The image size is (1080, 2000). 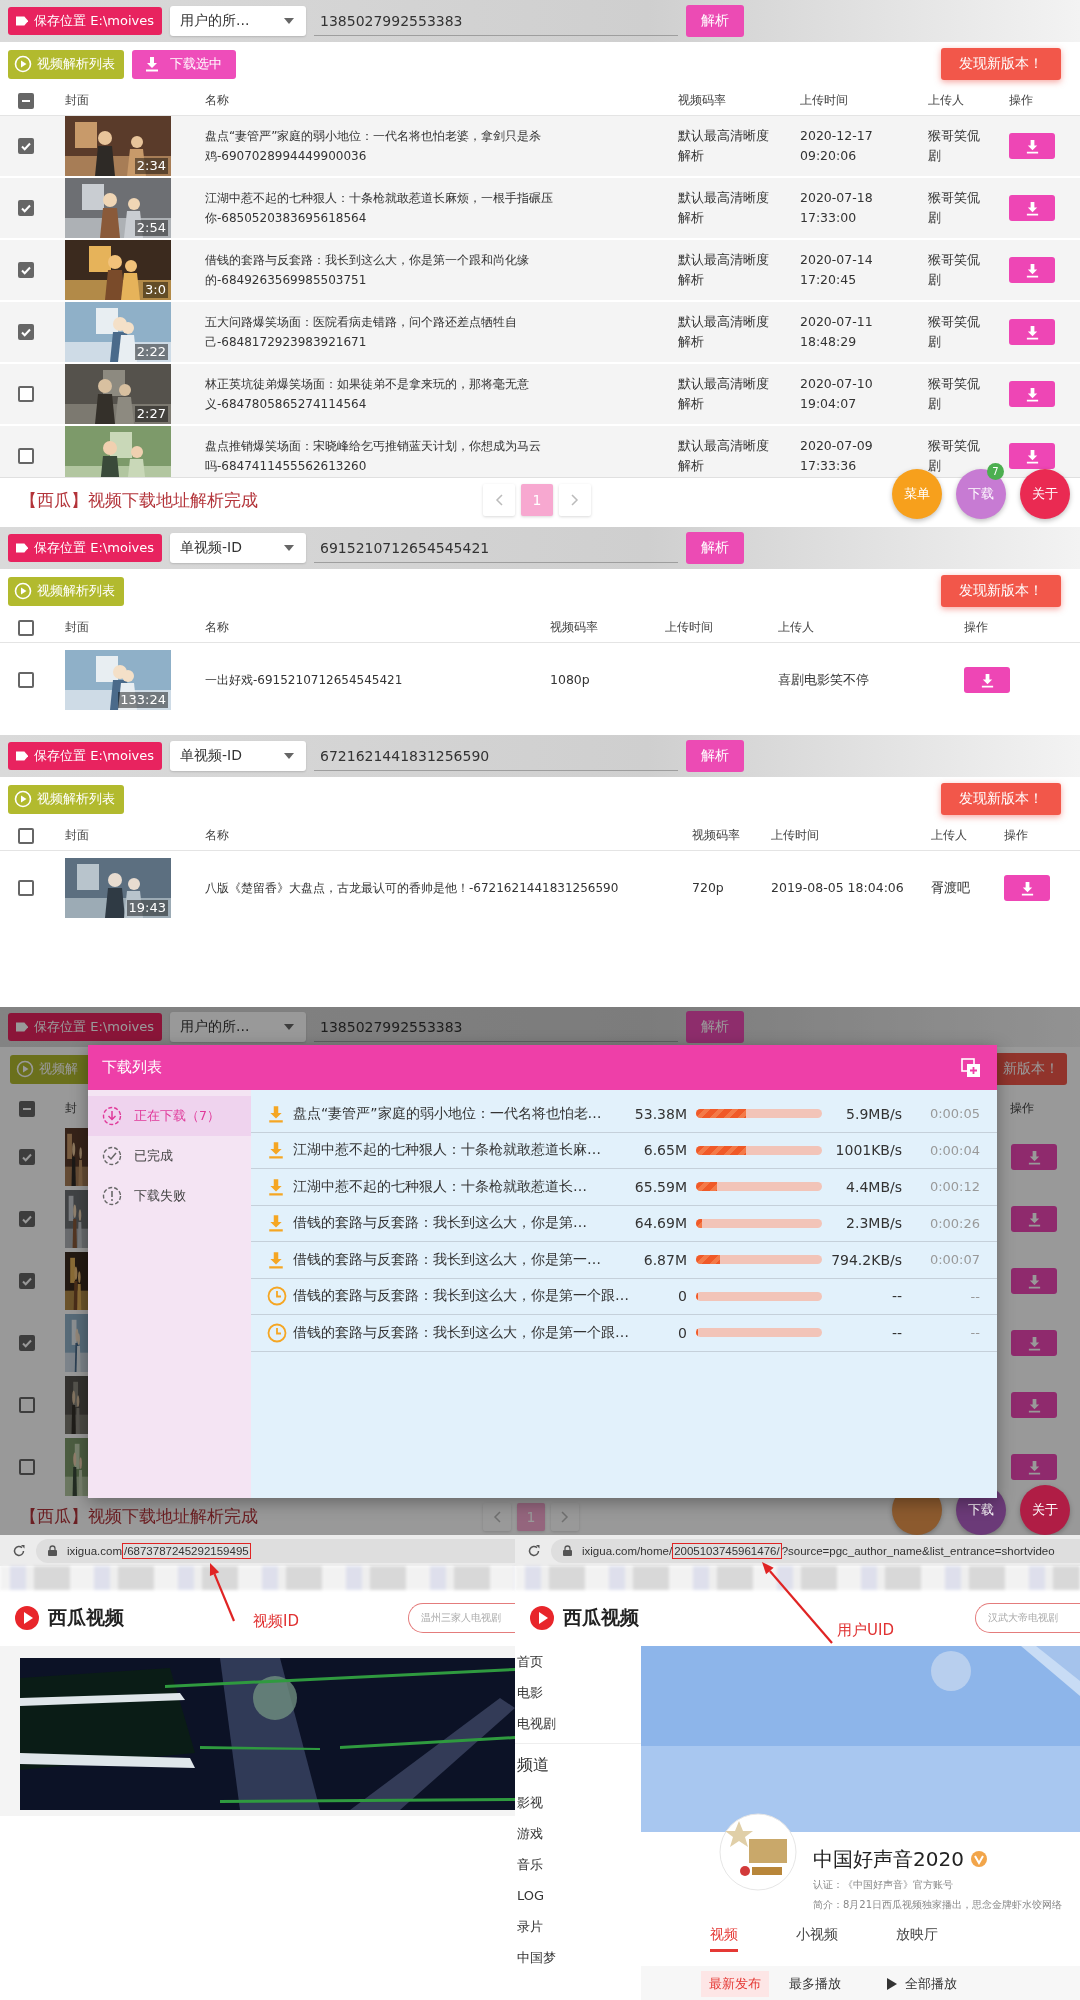 I want to click on nav-link: LOG, so click(x=578, y=1895).